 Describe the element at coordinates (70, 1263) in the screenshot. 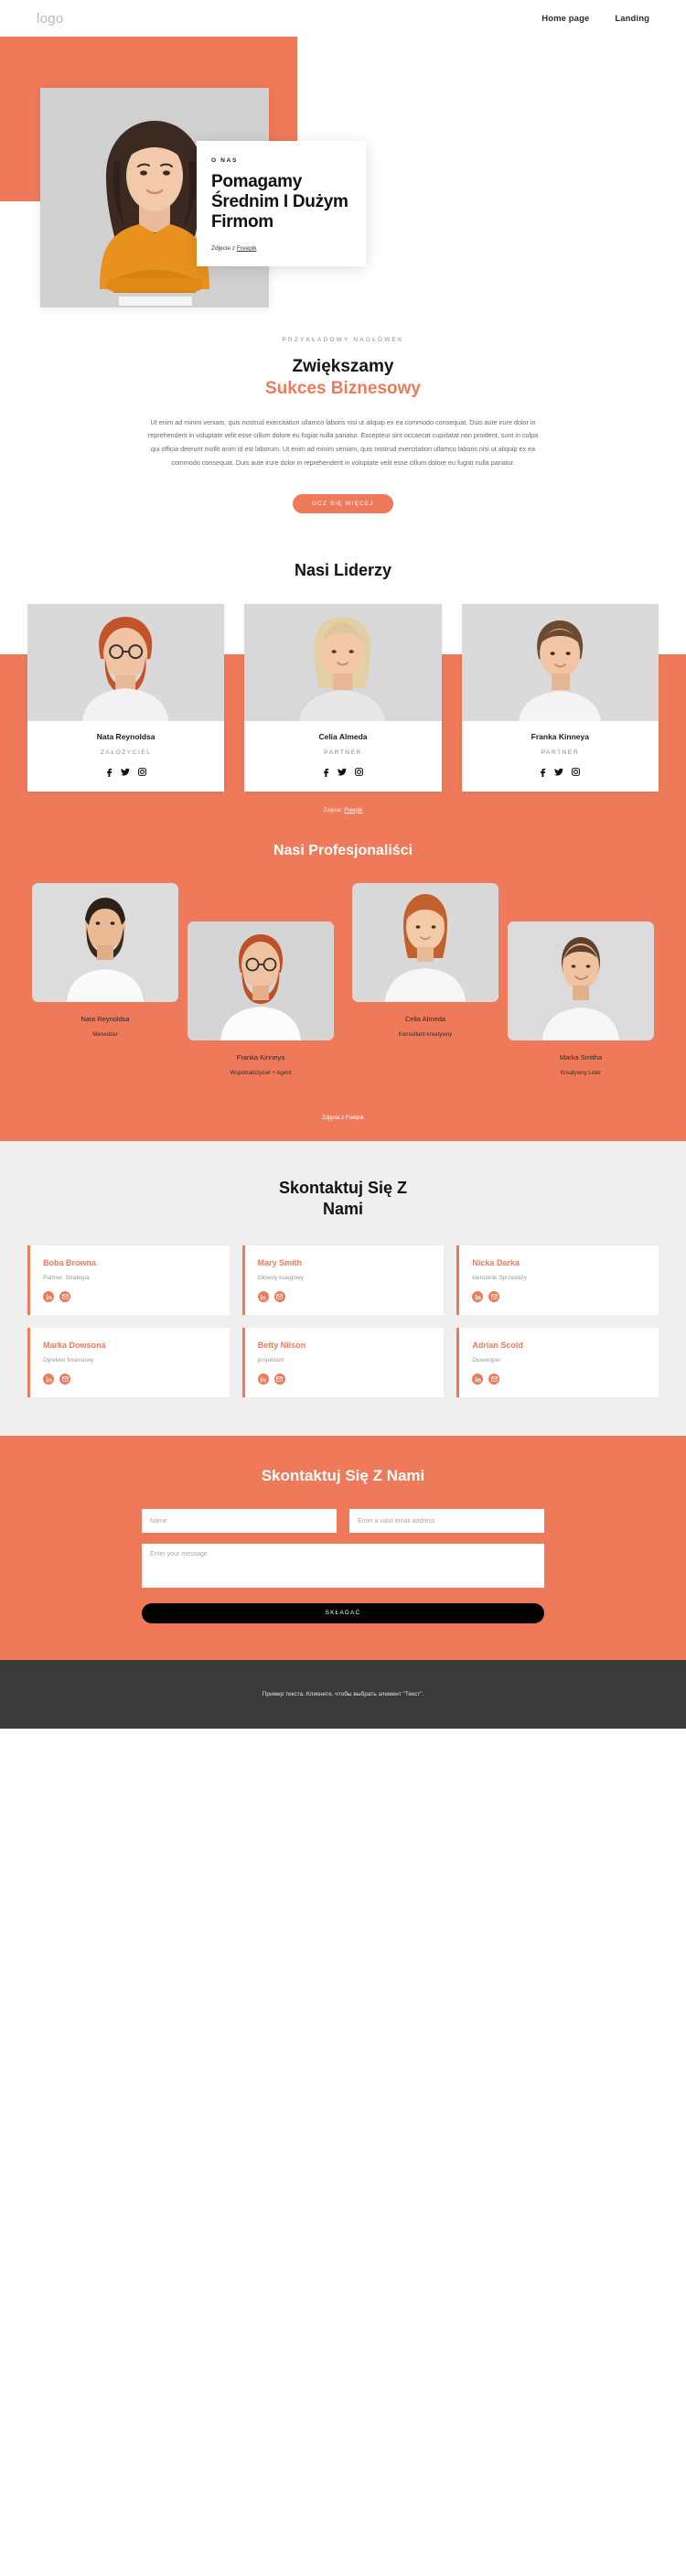

I see `contact-name: Boba Browna` at that location.